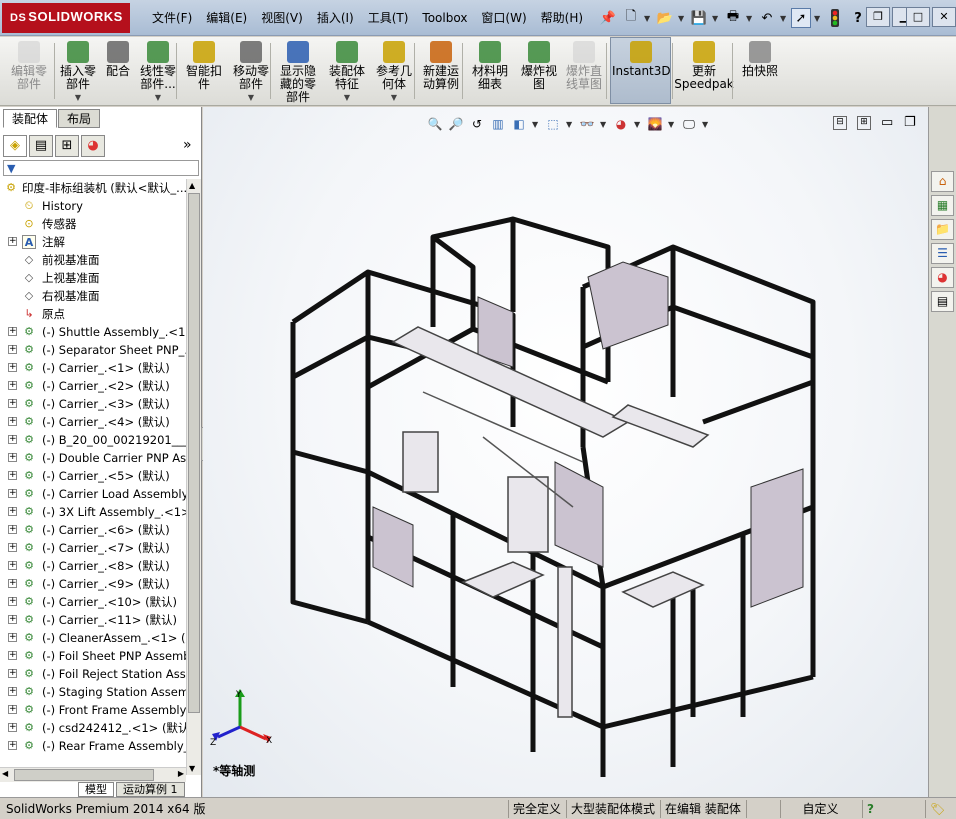  I want to click on scroll-up-icon: ▲, so click(192, 185).